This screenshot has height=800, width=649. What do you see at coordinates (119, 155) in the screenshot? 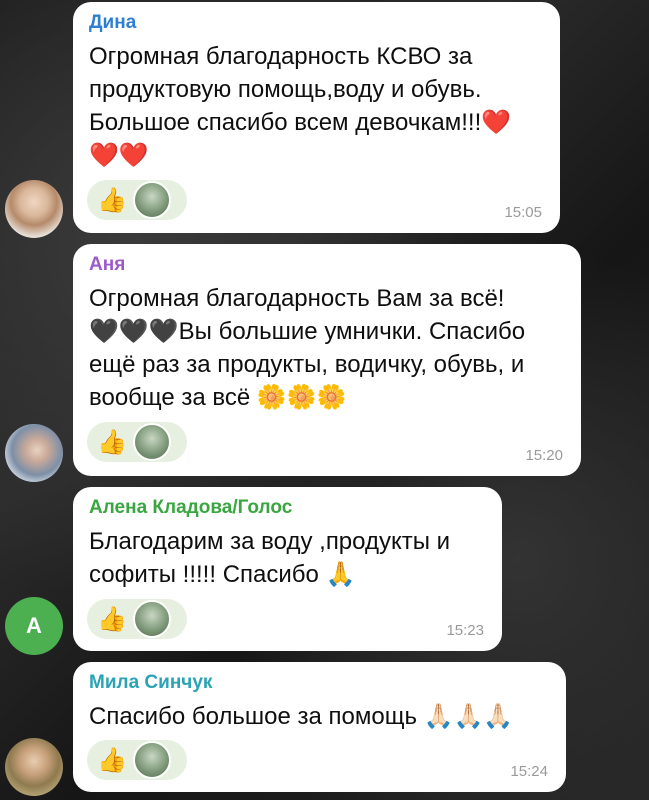
I see `message-line: ❤️❤️` at bounding box center [119, 155].